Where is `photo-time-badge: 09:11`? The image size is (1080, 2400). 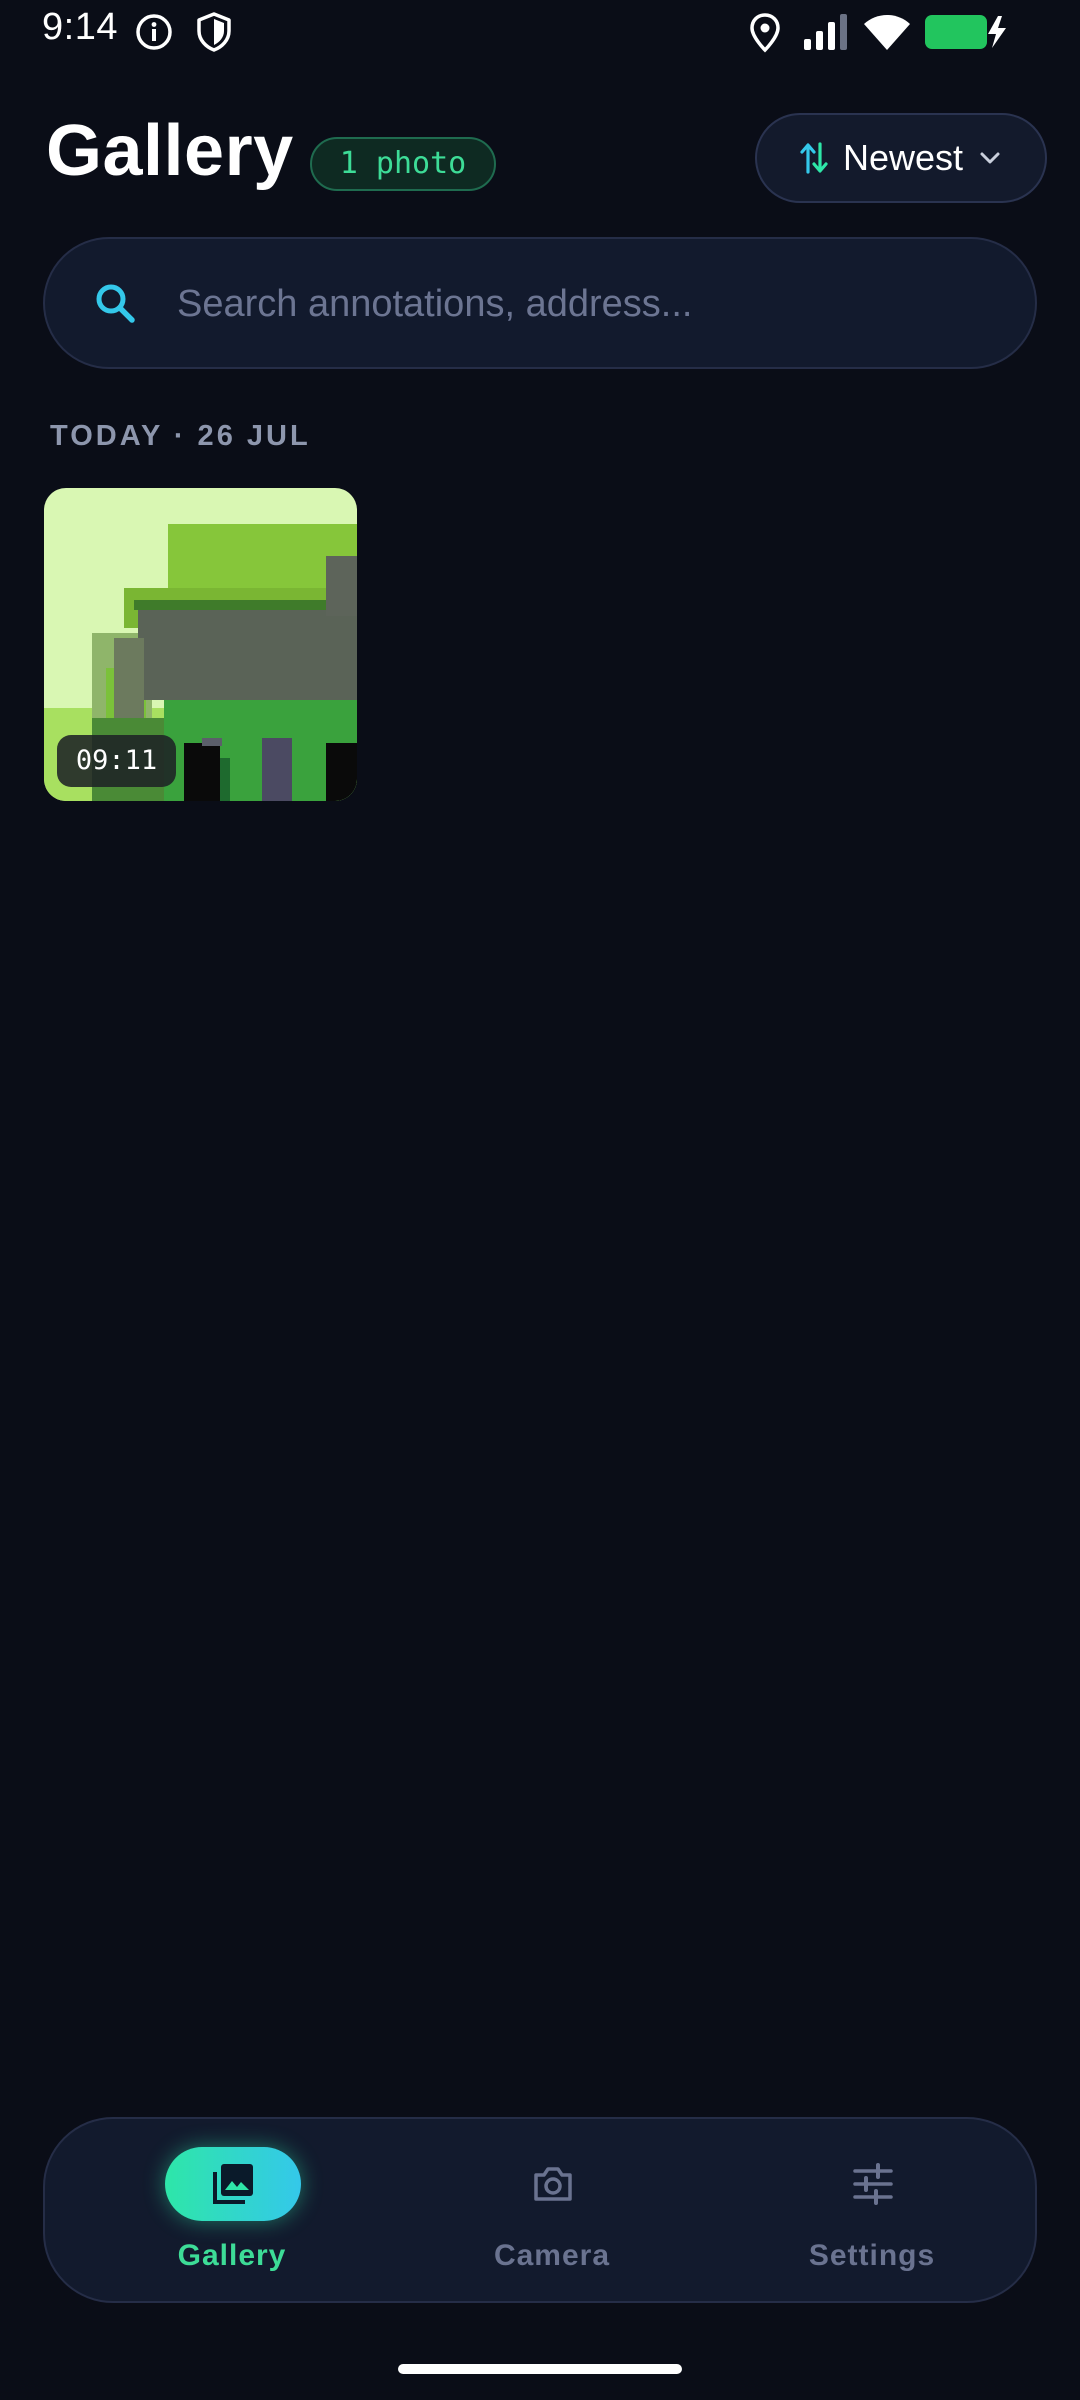
photo-time-badge: 09:11 is located at coordinates (116, 761).